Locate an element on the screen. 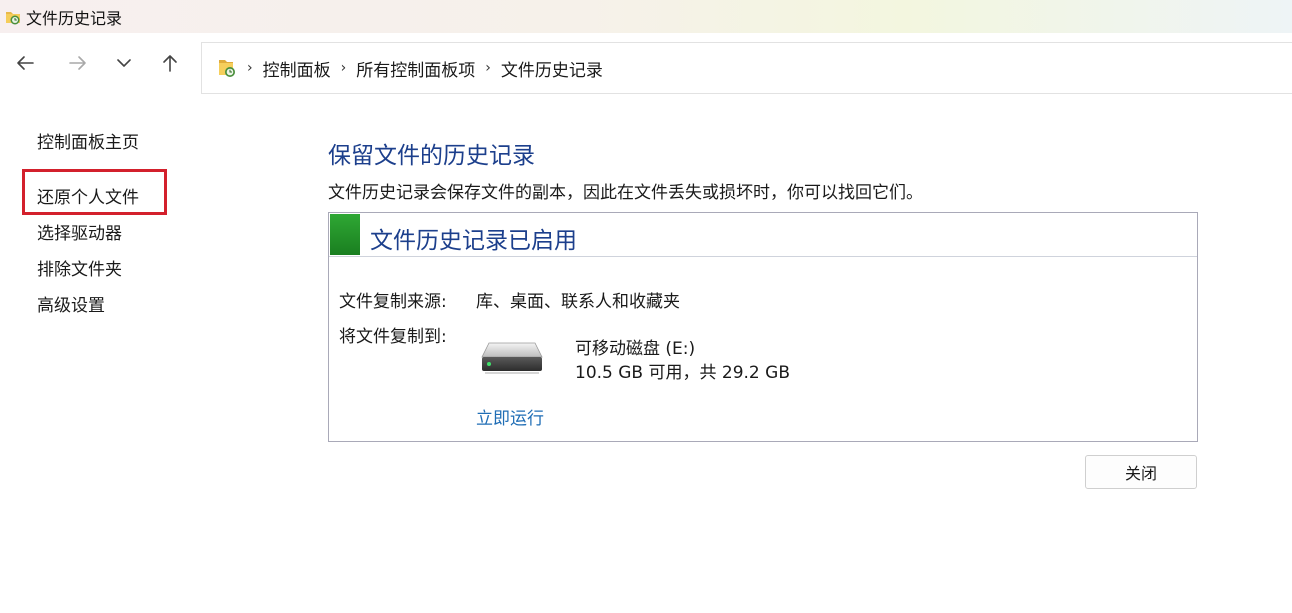 Image resolution: width=1292 pixels, height=613 pixels. arrow-up-icon is located at coordinates (170, 63).